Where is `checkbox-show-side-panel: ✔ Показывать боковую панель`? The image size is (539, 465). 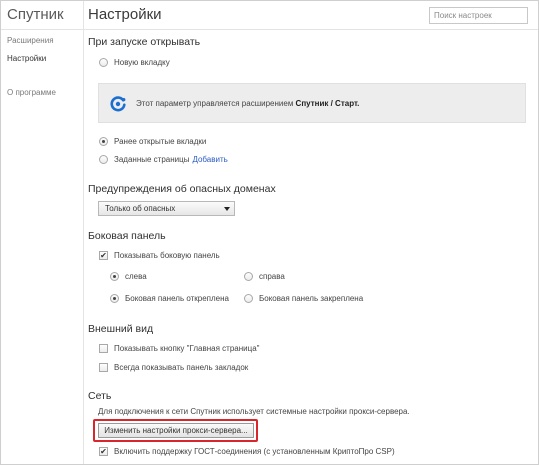
checkbox-show-side-panel: ✔ Показывать боковую панель is located at coordinates (159, 255).